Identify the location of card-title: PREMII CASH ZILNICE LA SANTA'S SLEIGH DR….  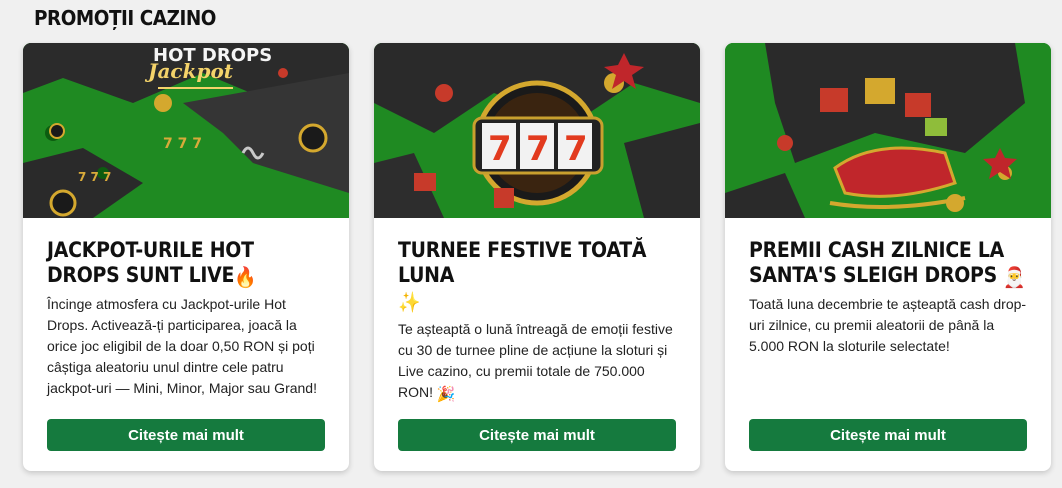
(887, 263).